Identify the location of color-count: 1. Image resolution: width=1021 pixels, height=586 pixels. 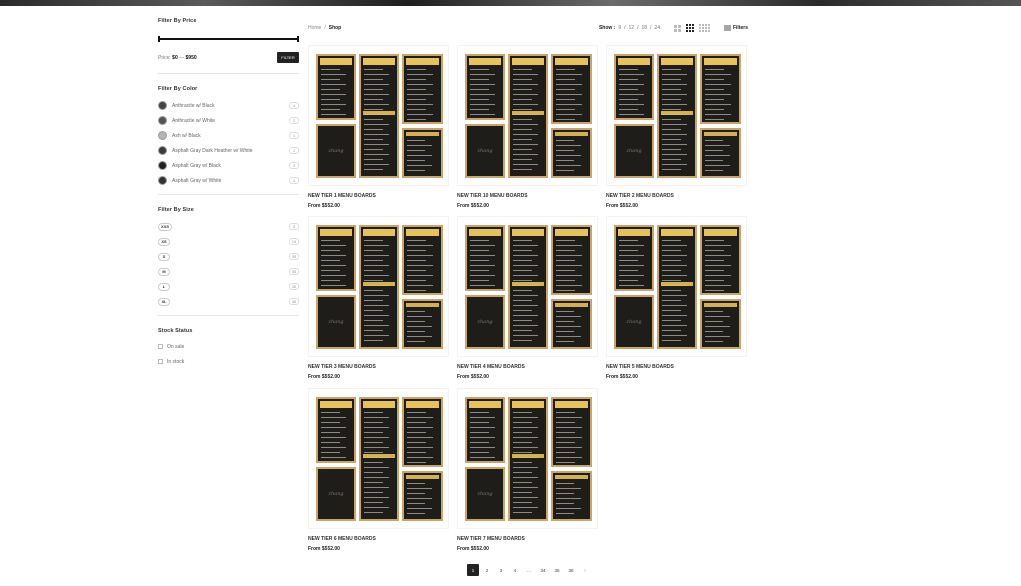
(294, 135).